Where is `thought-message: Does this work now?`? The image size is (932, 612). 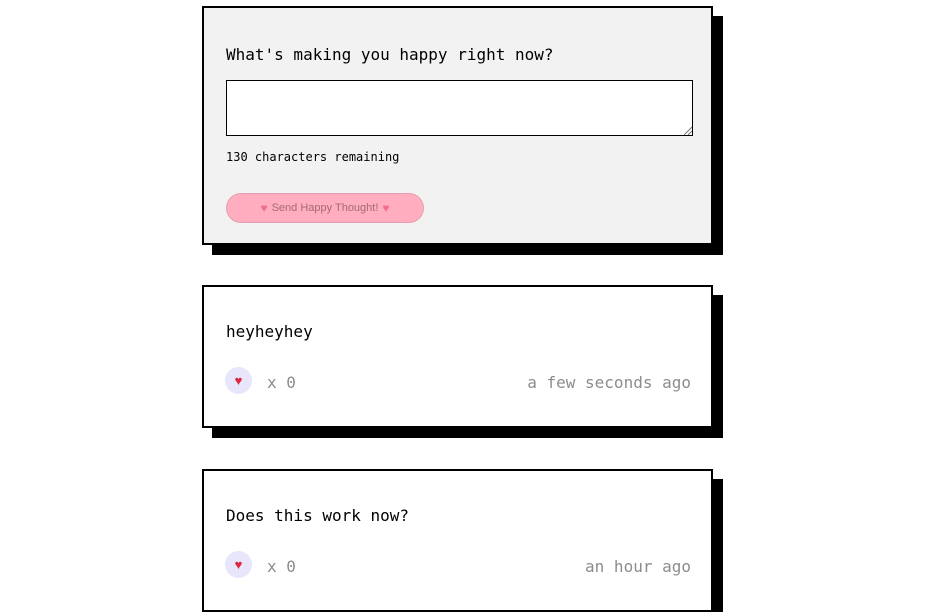
thought-message: Does this work now? is located at coordinates (318, 515).